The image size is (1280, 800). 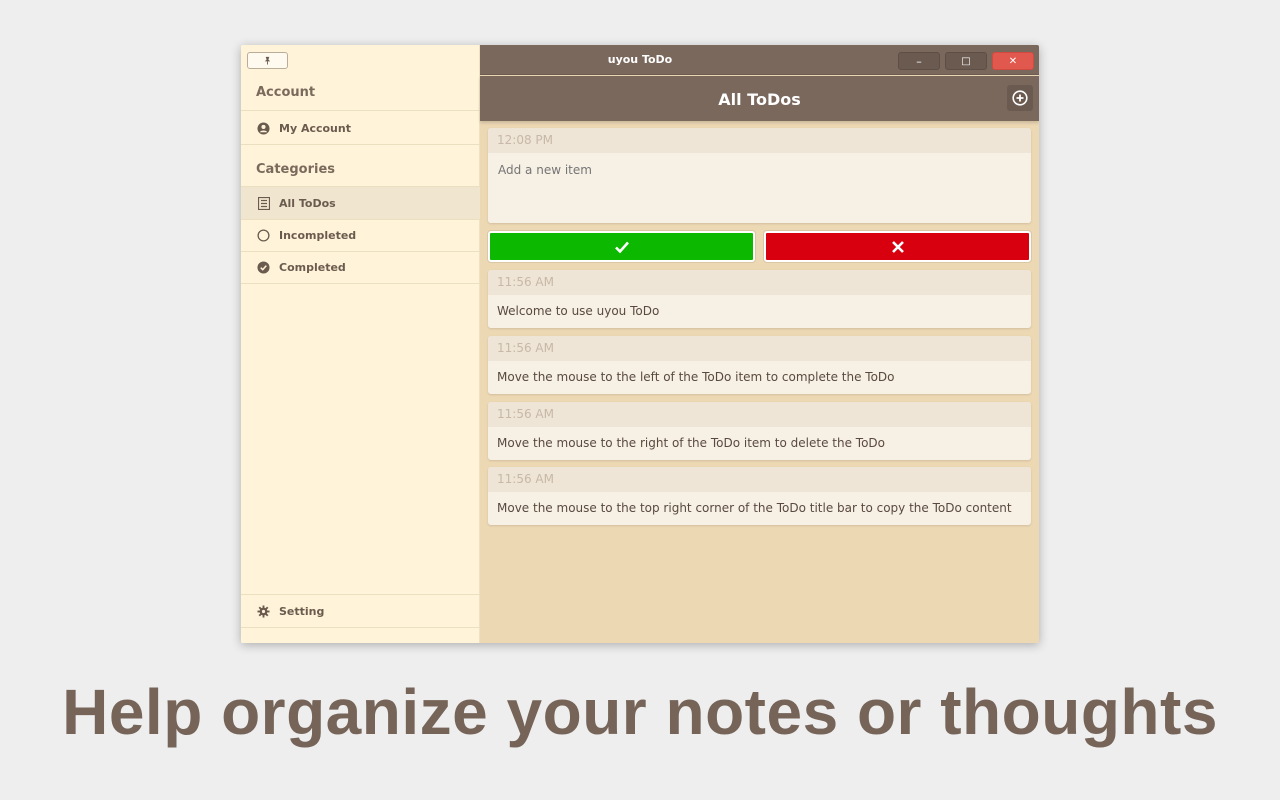 I want to click on confirm-button, so click(x=621, y=246).